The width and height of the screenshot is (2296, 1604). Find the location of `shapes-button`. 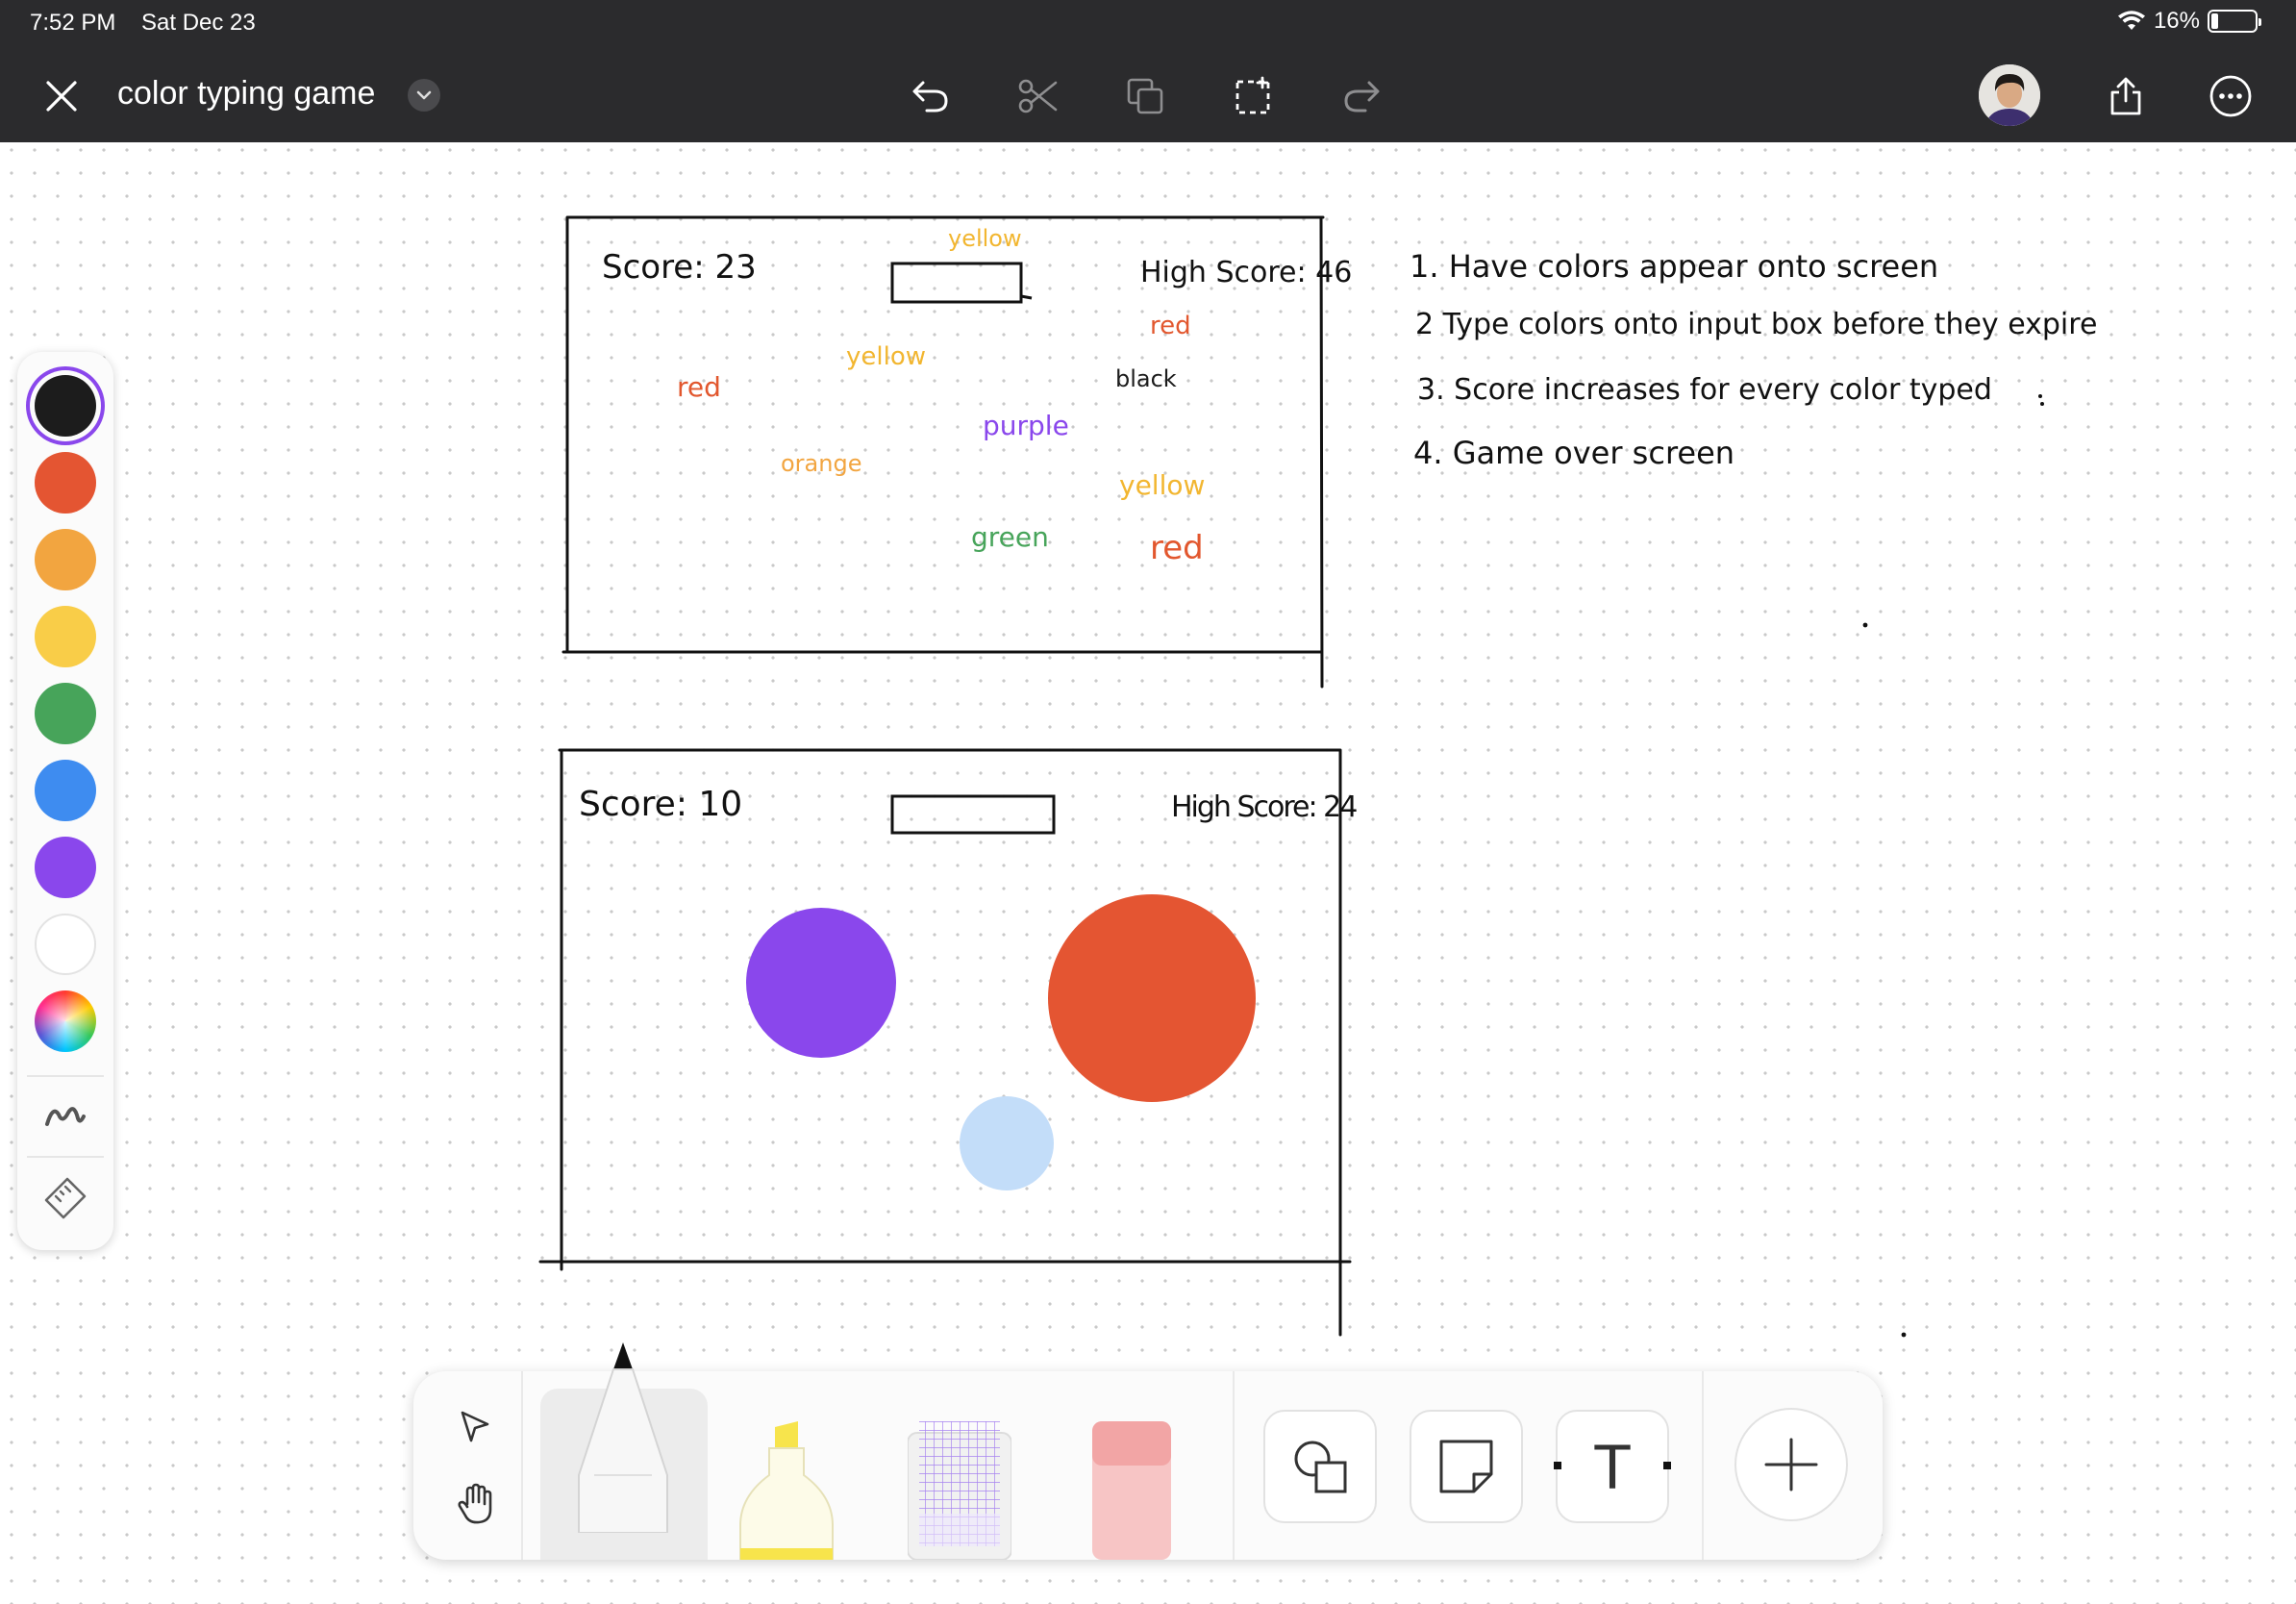

shapes-button is located at coordinates (1320, 1466).